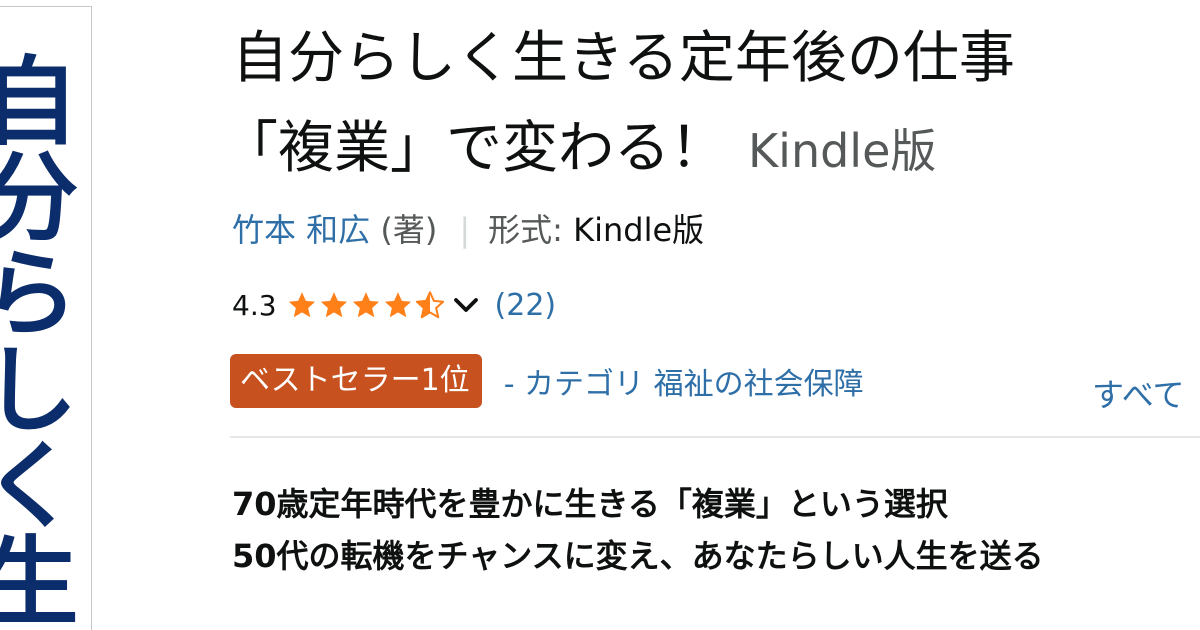 This screenshot has width=1200, height=630. Describe the element at coordinates (1138, 393) in the screenshot. I see `see-all-link: すべて` at that location.